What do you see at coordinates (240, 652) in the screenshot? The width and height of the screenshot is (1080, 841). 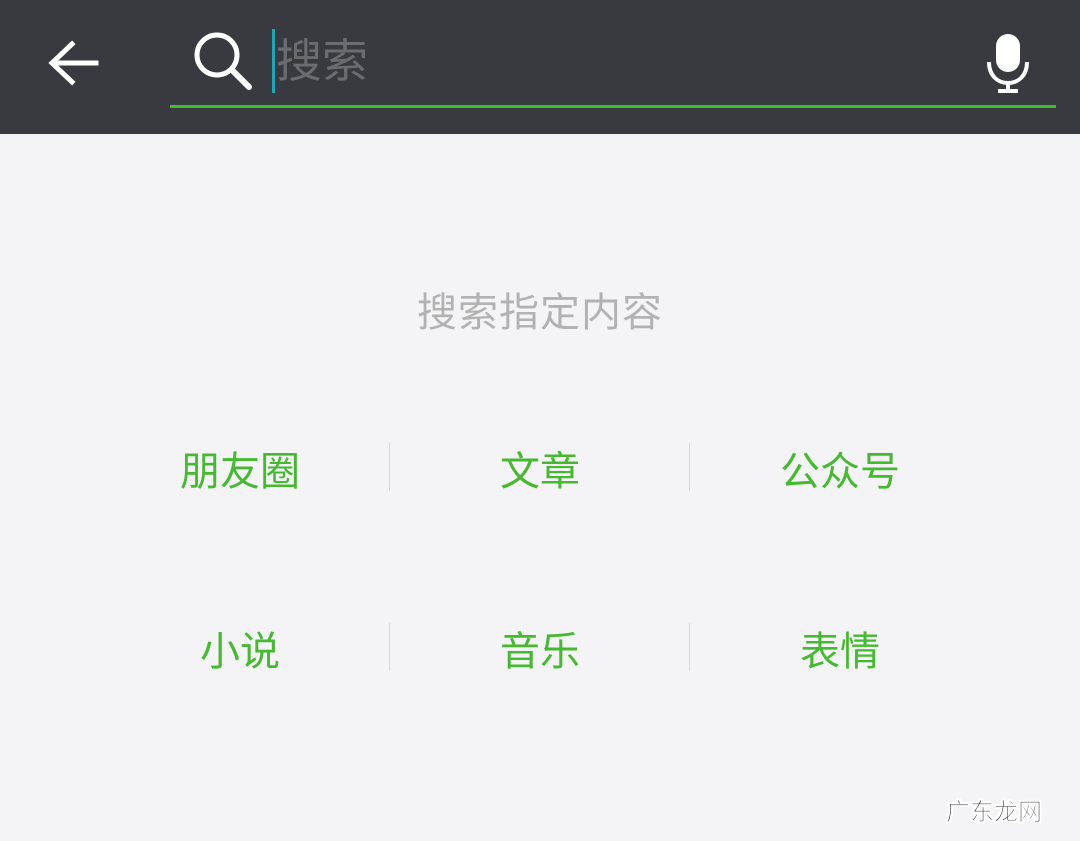 I see `category-label: 小说` at bounding box center [240, 652].